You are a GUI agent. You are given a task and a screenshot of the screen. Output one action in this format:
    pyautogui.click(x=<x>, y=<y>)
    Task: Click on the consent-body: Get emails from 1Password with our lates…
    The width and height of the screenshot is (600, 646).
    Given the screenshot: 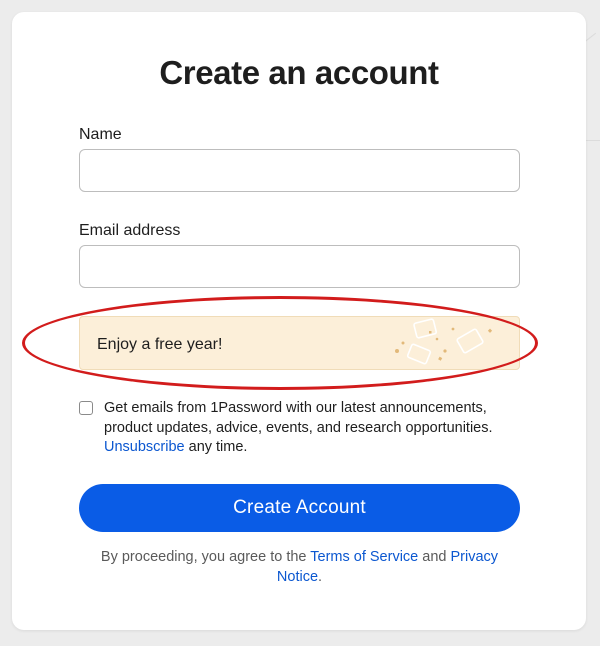 What is the action you would take?
    pyautogui.click(x=298, y=418)
    